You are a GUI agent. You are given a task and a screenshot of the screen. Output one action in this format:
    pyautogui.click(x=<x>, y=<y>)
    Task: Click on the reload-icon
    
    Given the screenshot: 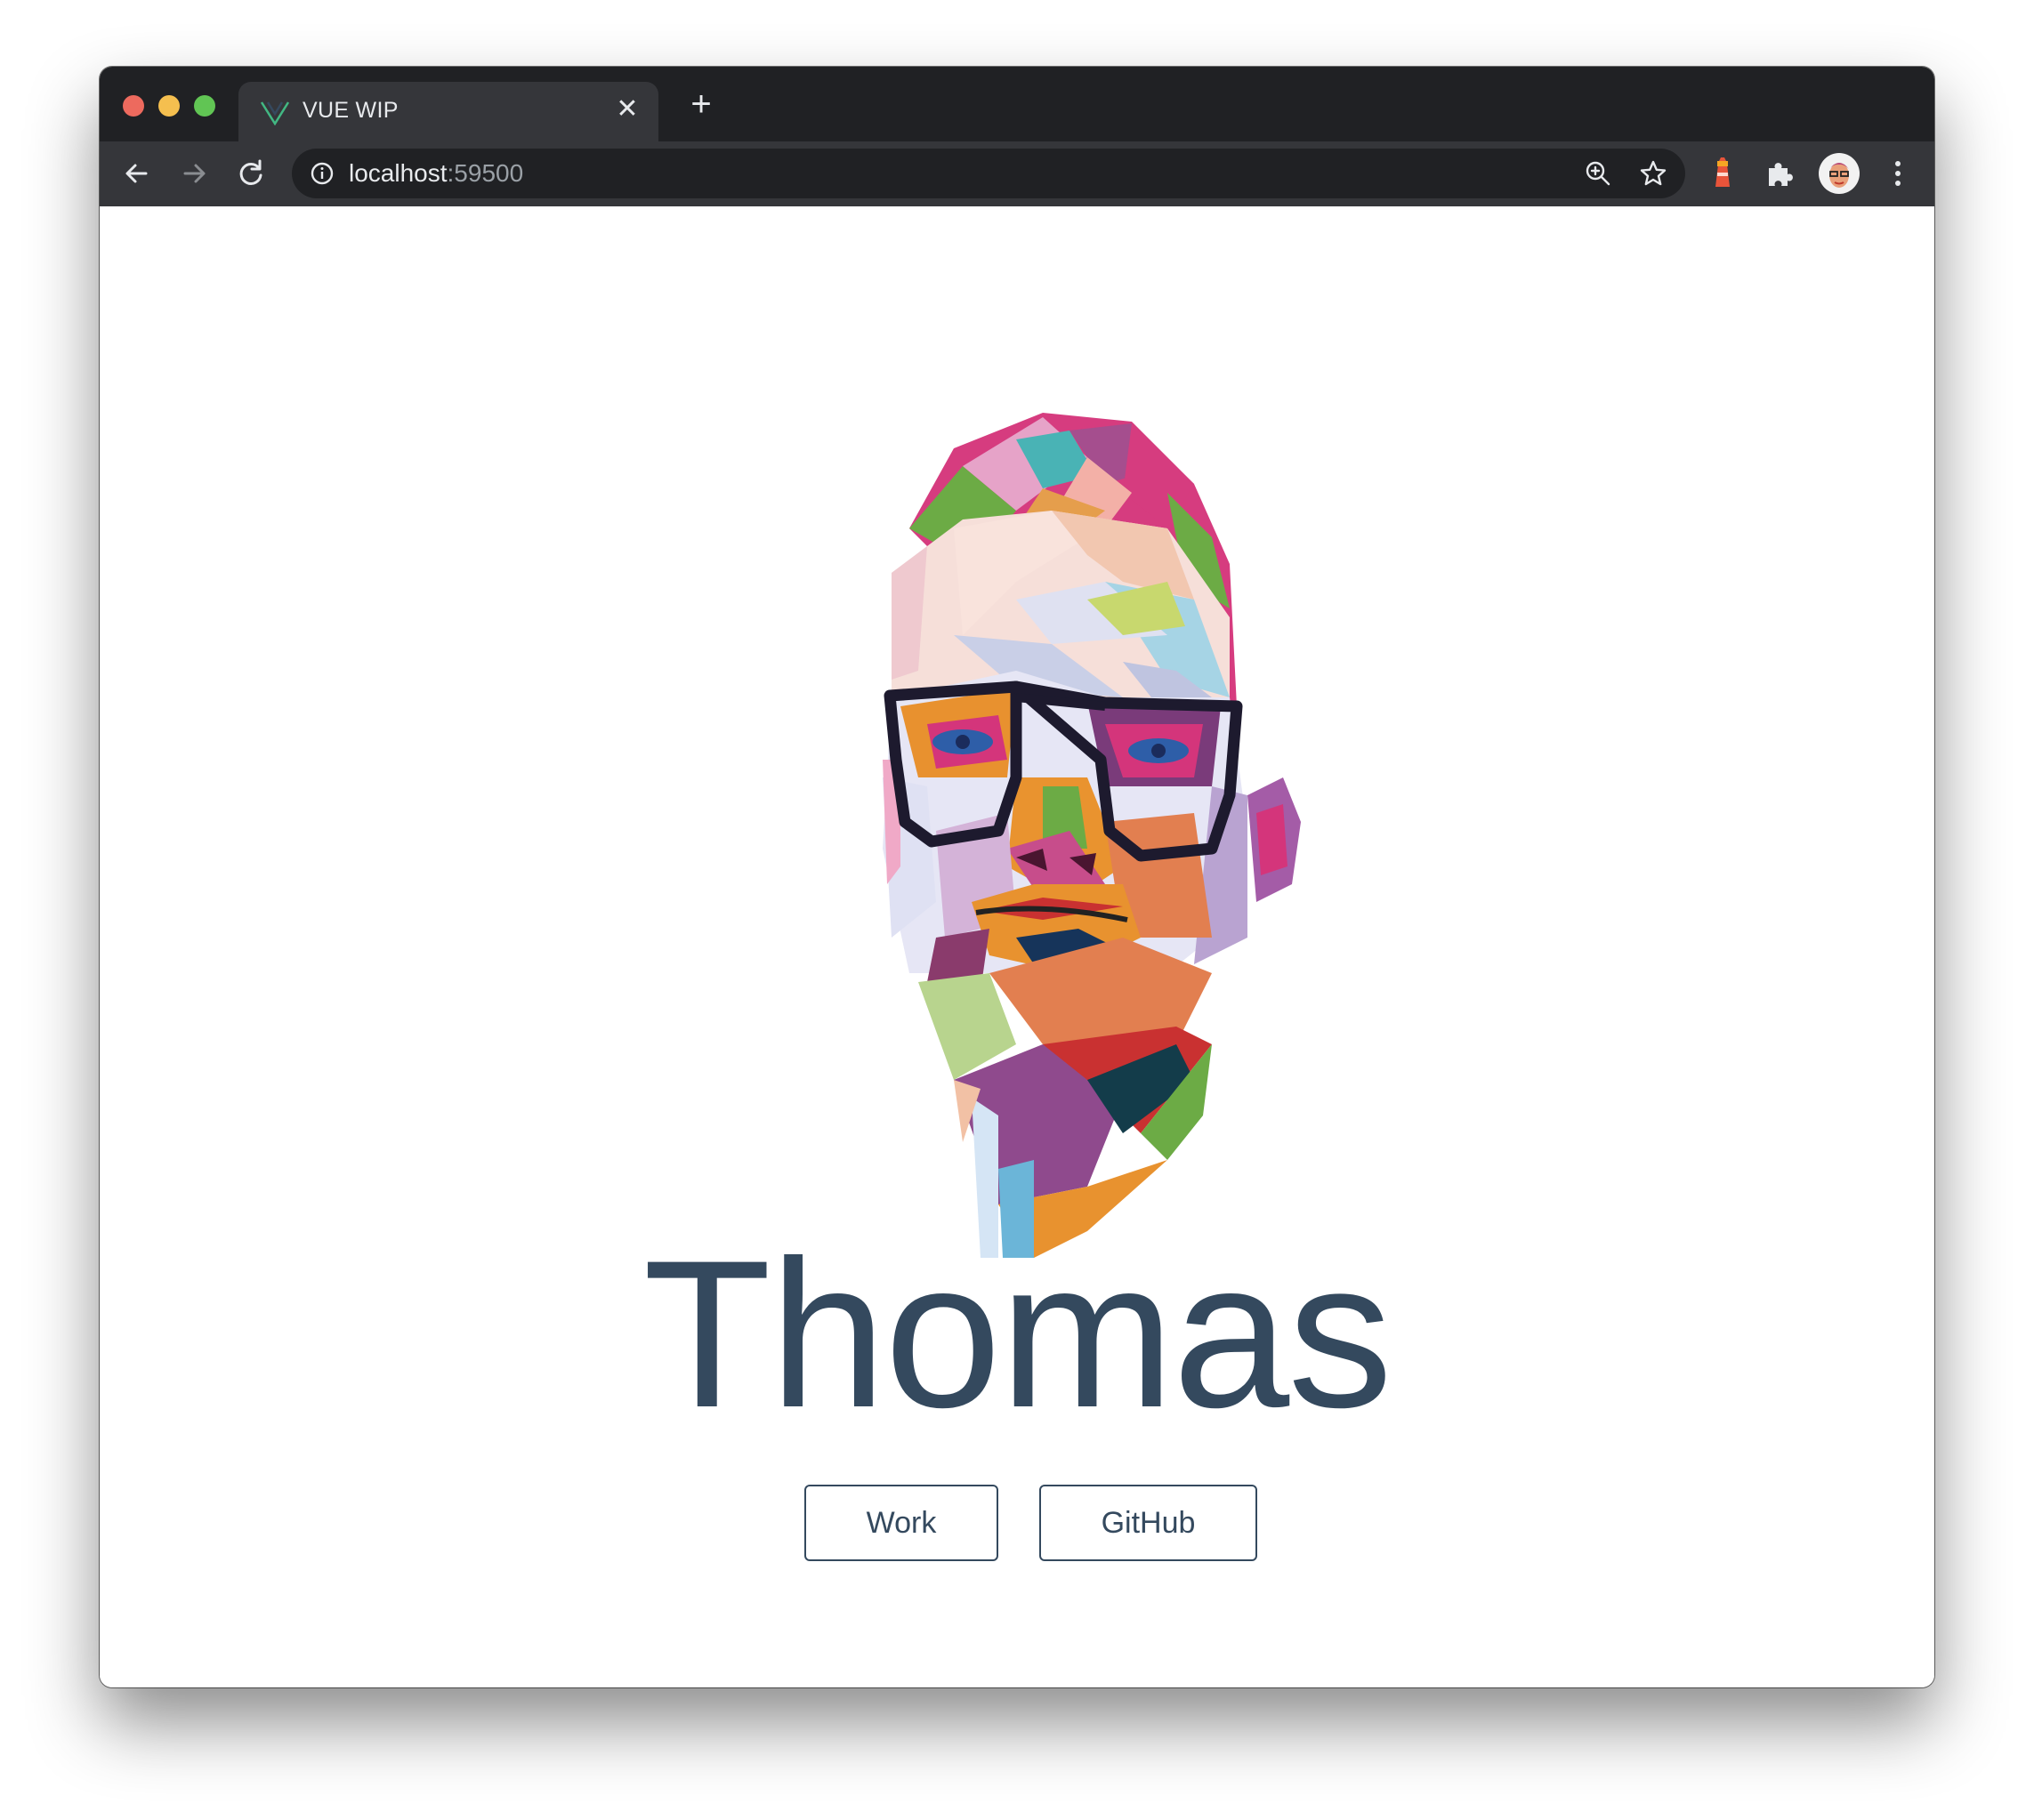 What is the action you would take?
    pyautogui.click(x=251, y=173)
    